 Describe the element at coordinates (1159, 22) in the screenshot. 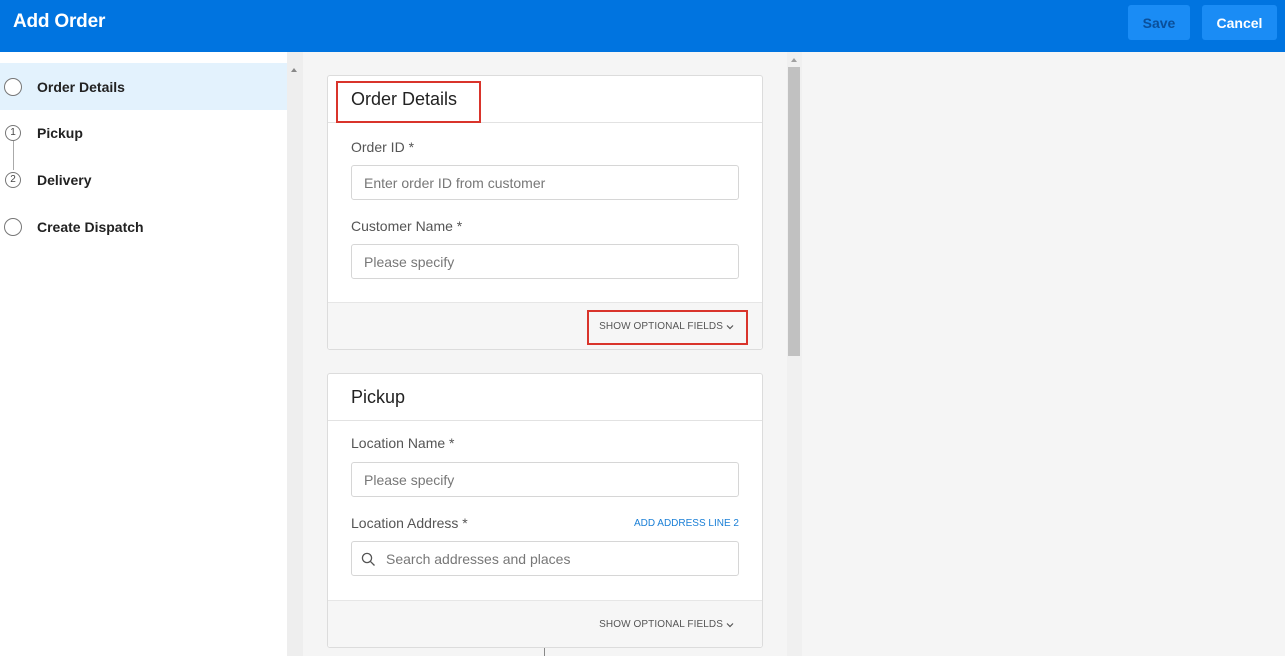

I see `save-button: Save` at that location.